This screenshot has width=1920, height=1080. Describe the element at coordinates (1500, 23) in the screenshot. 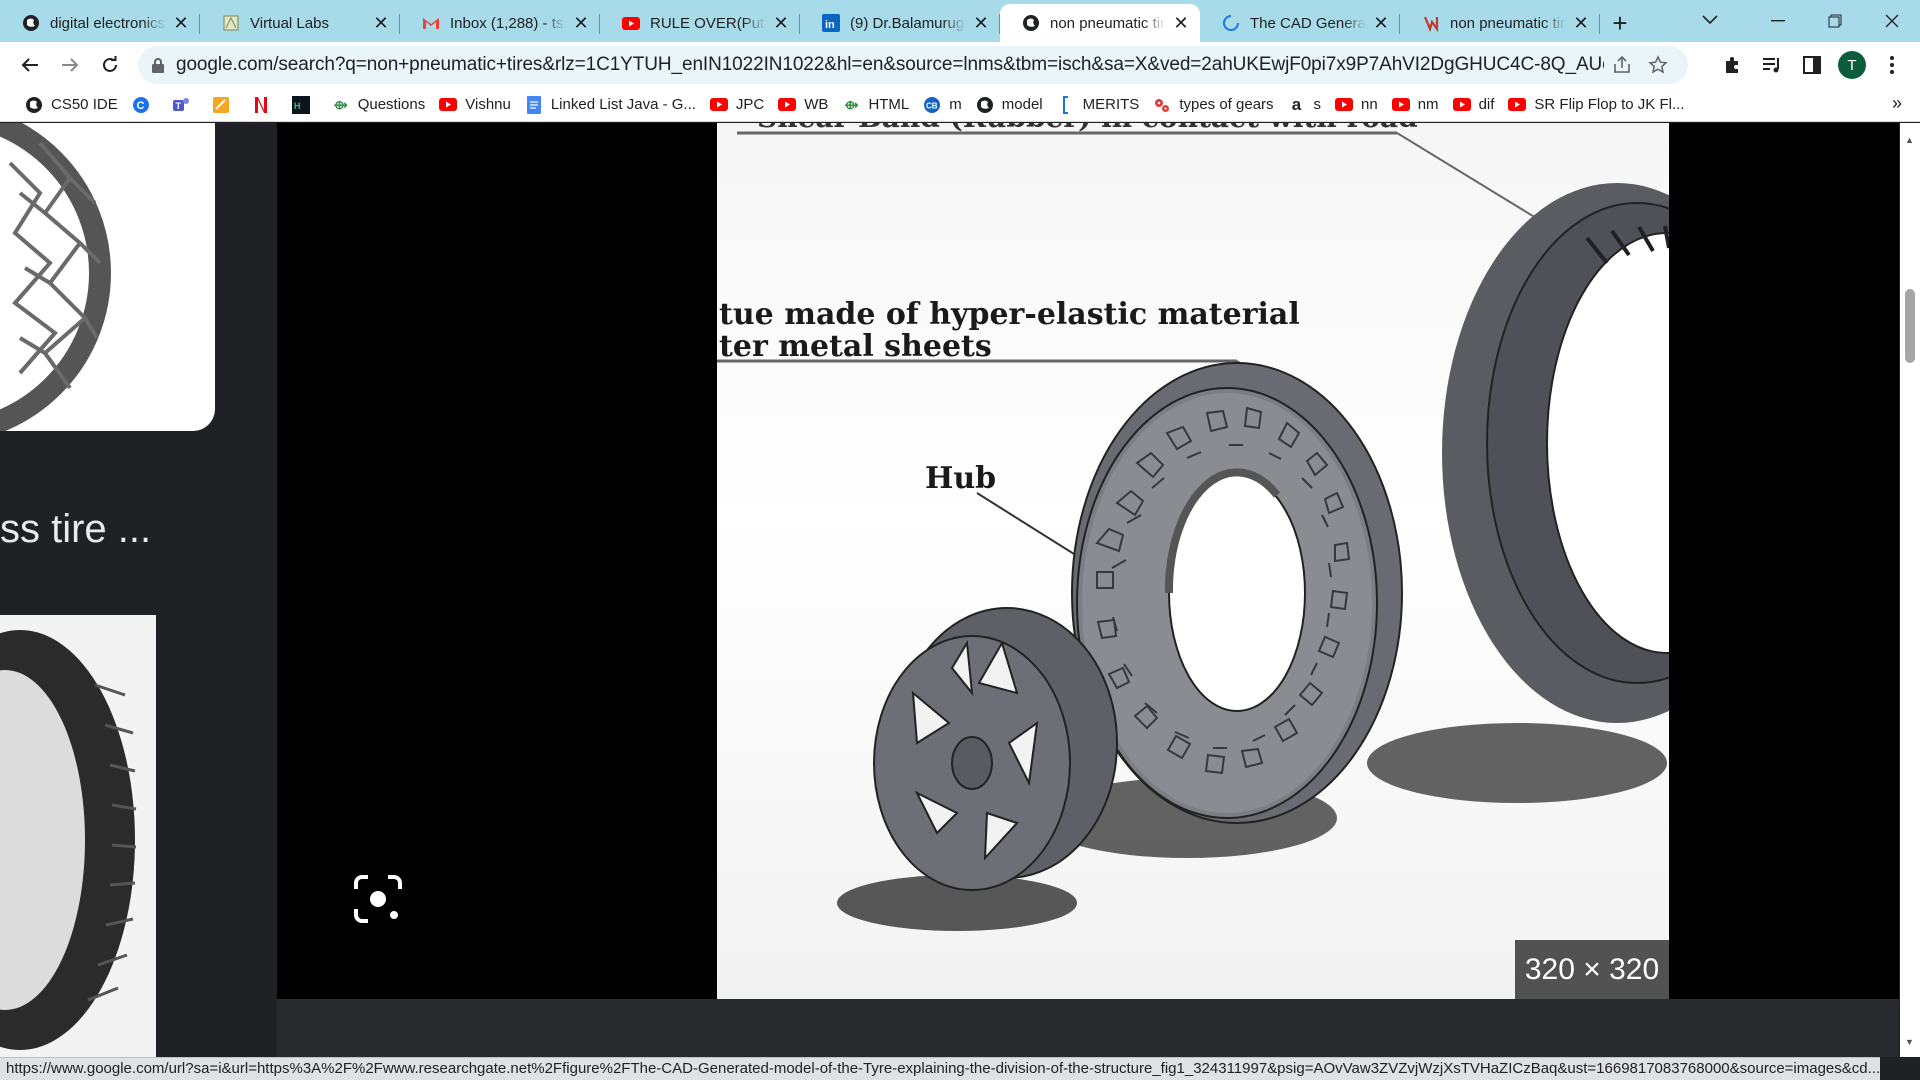

I see `tab-researchgate: non pneumatic tires ✕` at that location.